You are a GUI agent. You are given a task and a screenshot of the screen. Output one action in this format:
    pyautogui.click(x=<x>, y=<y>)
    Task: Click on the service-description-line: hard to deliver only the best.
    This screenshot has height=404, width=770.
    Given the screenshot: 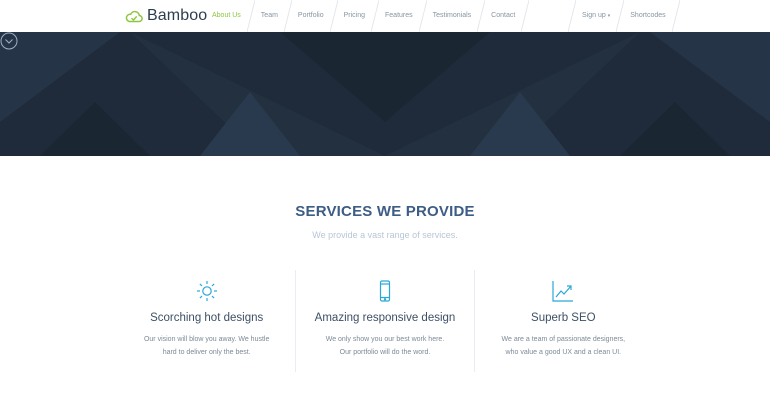 What is the action you would take?
    pyautogui.click(x=206, y=352)
    